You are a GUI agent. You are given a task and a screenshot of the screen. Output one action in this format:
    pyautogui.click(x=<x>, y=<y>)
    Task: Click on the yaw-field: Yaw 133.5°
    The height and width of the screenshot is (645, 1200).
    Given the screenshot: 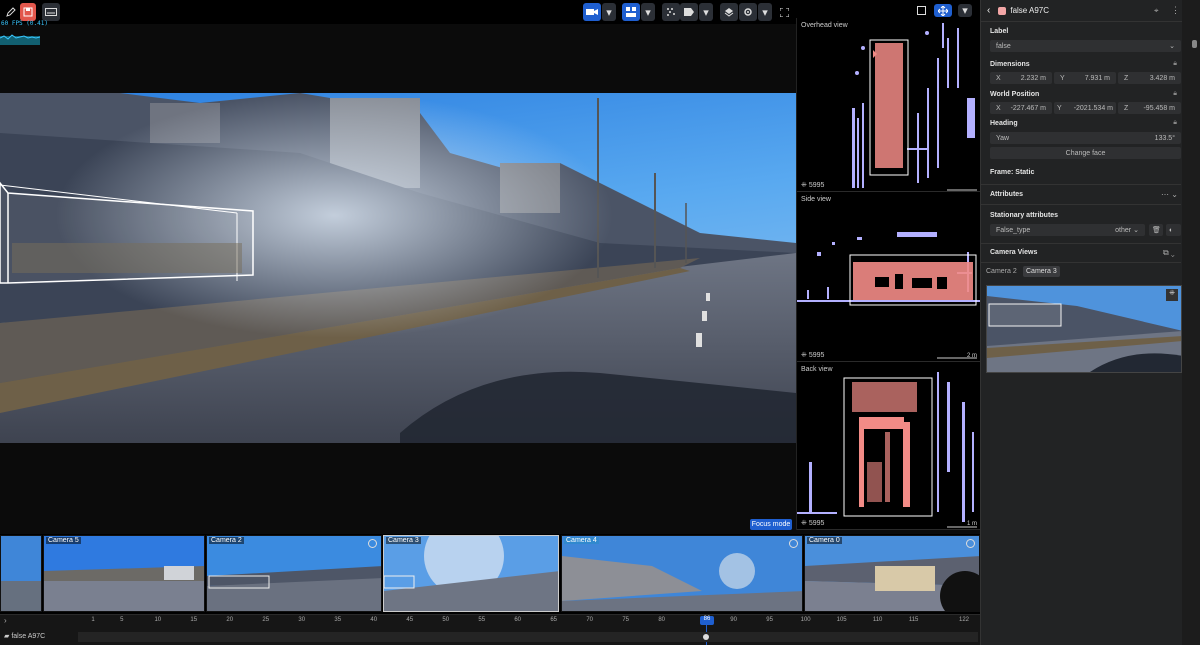 What is the action you would take?
    pyautogui.click(x=1085, y=138)
    